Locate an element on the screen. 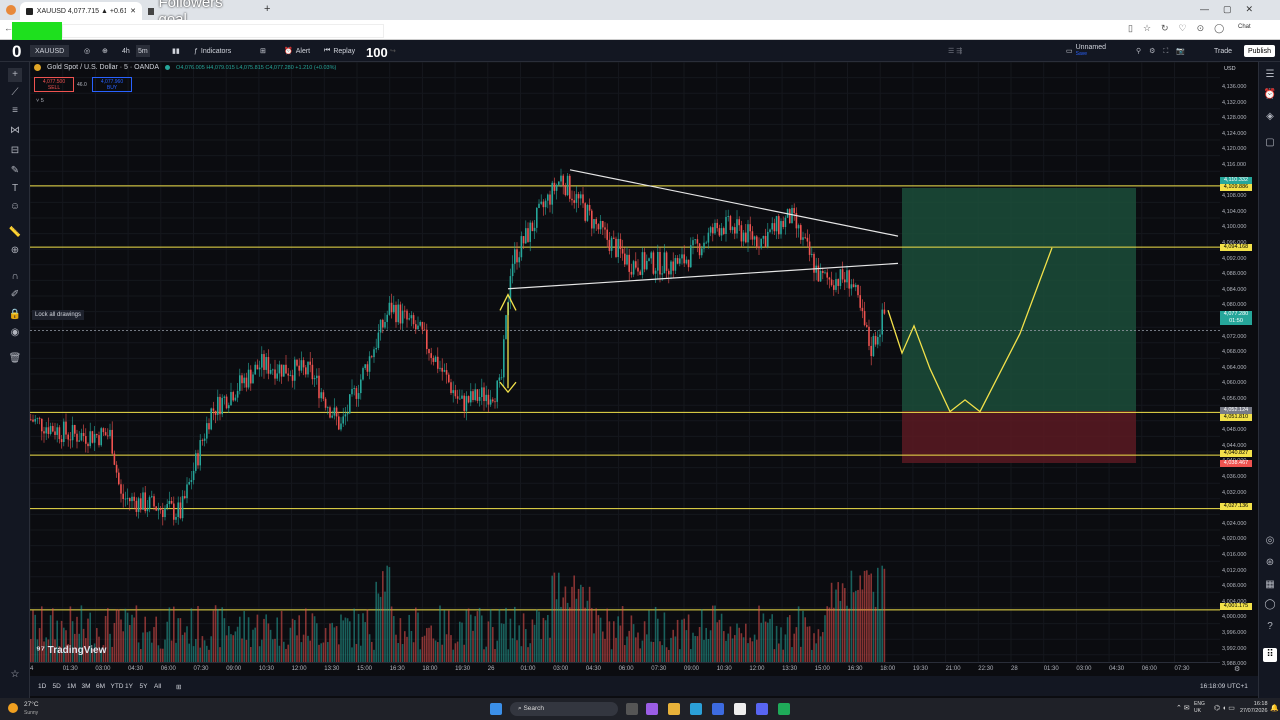 Image resolution: width=1280 pixels, height=720 pixels. axis-settings-icon: ⚙ is located at coordinates (1237, 669).